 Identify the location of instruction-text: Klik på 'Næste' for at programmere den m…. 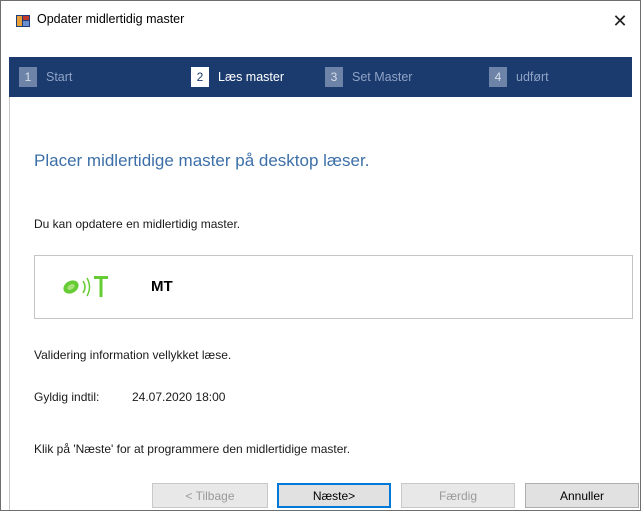
(192, 449).